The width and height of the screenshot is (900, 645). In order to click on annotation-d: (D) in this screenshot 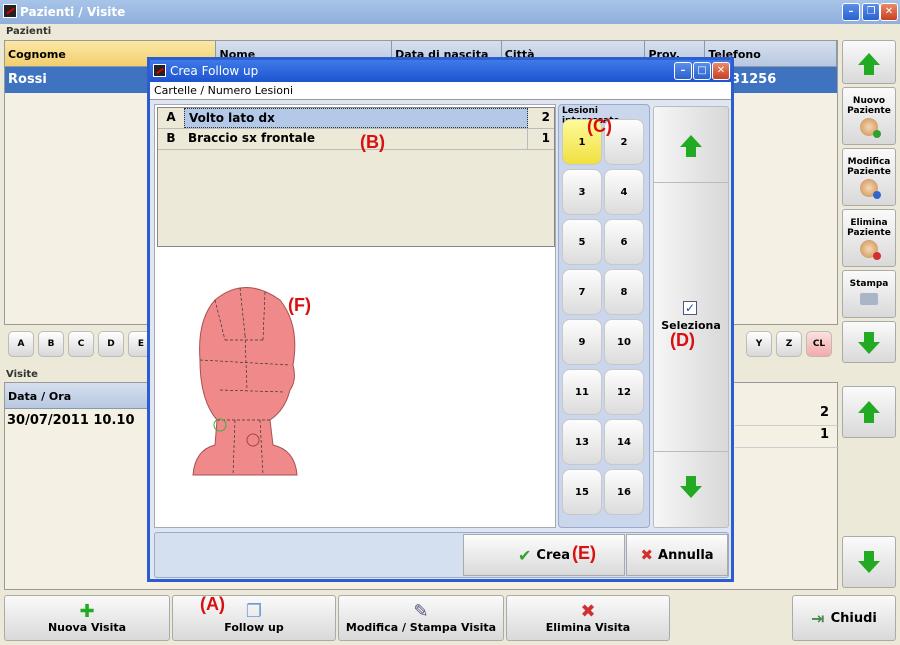, I will do `click(682, 340)`.